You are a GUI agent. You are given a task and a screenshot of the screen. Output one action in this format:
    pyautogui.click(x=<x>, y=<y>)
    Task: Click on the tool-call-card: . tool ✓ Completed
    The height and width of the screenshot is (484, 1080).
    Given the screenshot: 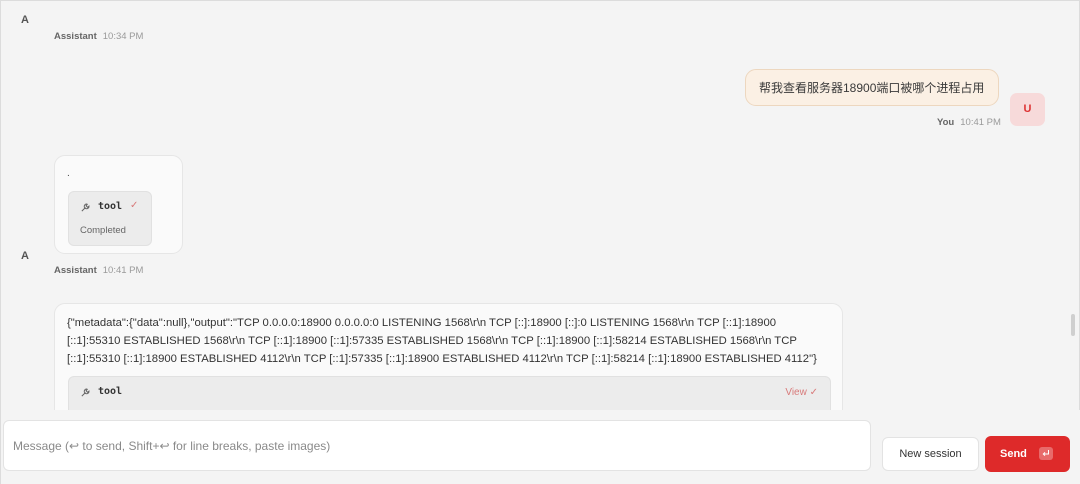 What is the action you would take?
    pyautogui.click(x=118, y=204)
    